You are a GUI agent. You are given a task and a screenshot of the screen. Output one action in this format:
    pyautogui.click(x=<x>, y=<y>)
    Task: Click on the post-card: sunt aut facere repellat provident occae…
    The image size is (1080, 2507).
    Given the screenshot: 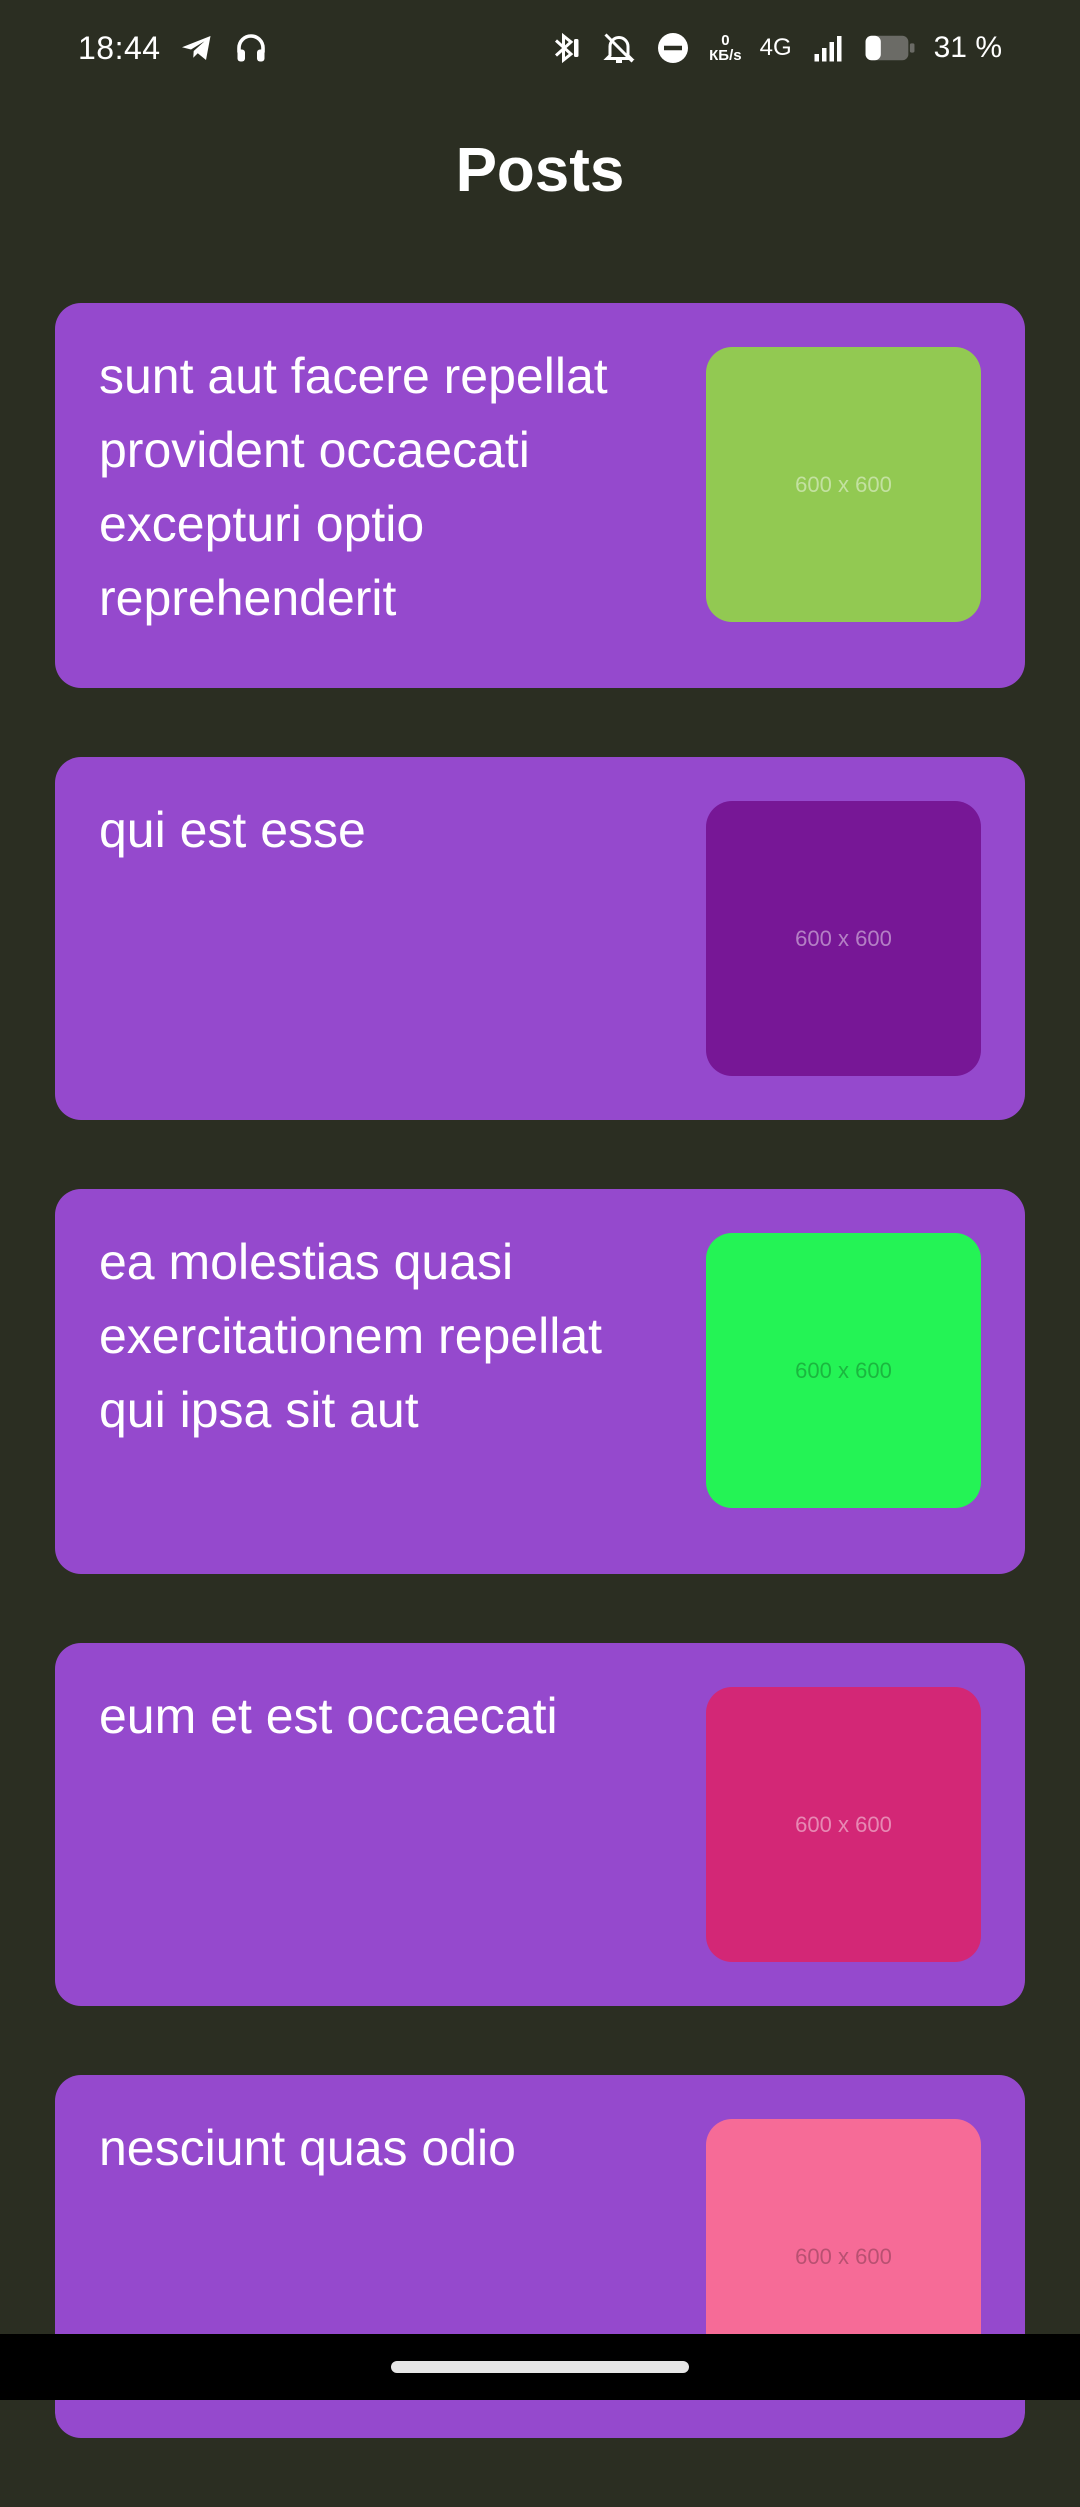 What is the action you would take?
    pyautogui.click(x=540, y=495)
    